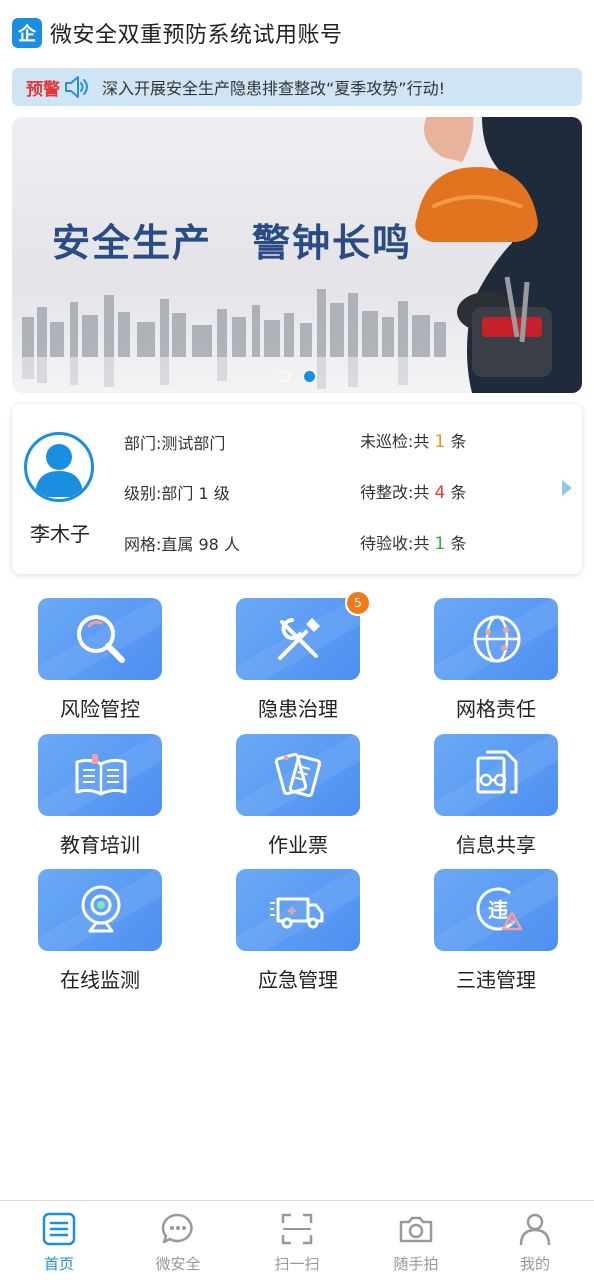 This screenshot has width=594, height=1280. I want to click on banner-slogan: 安全生产 警钟长鸣, so click(232, 239).